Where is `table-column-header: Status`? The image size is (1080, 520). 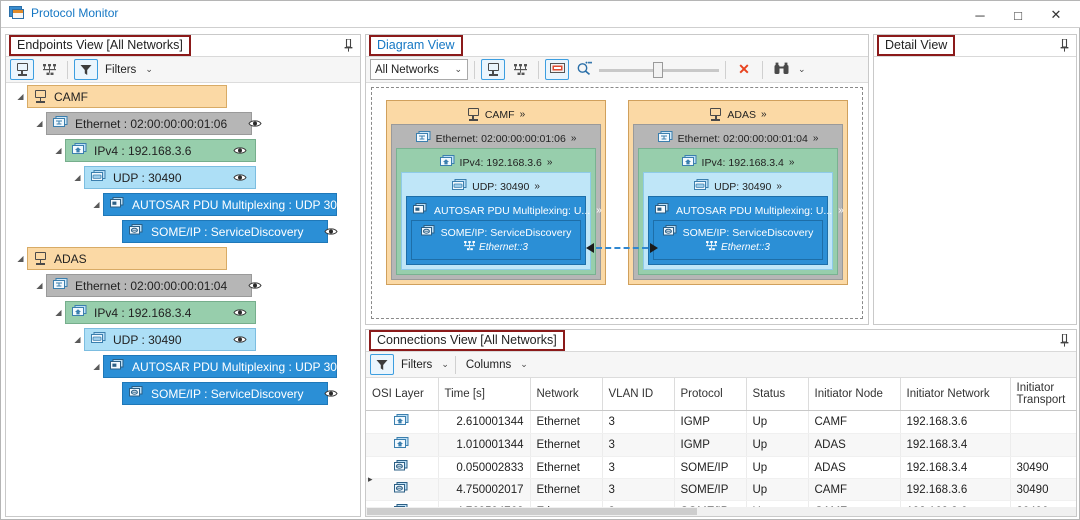
table-column-header: Status is located at coordinates (777, 394).